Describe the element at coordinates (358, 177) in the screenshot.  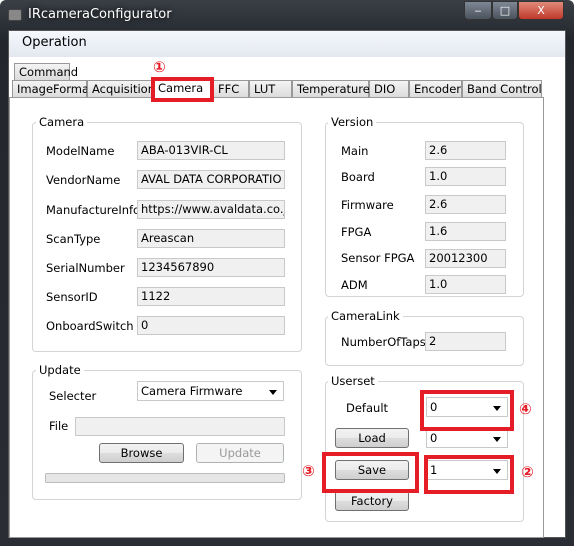
I see `board-label: Board` at that location.